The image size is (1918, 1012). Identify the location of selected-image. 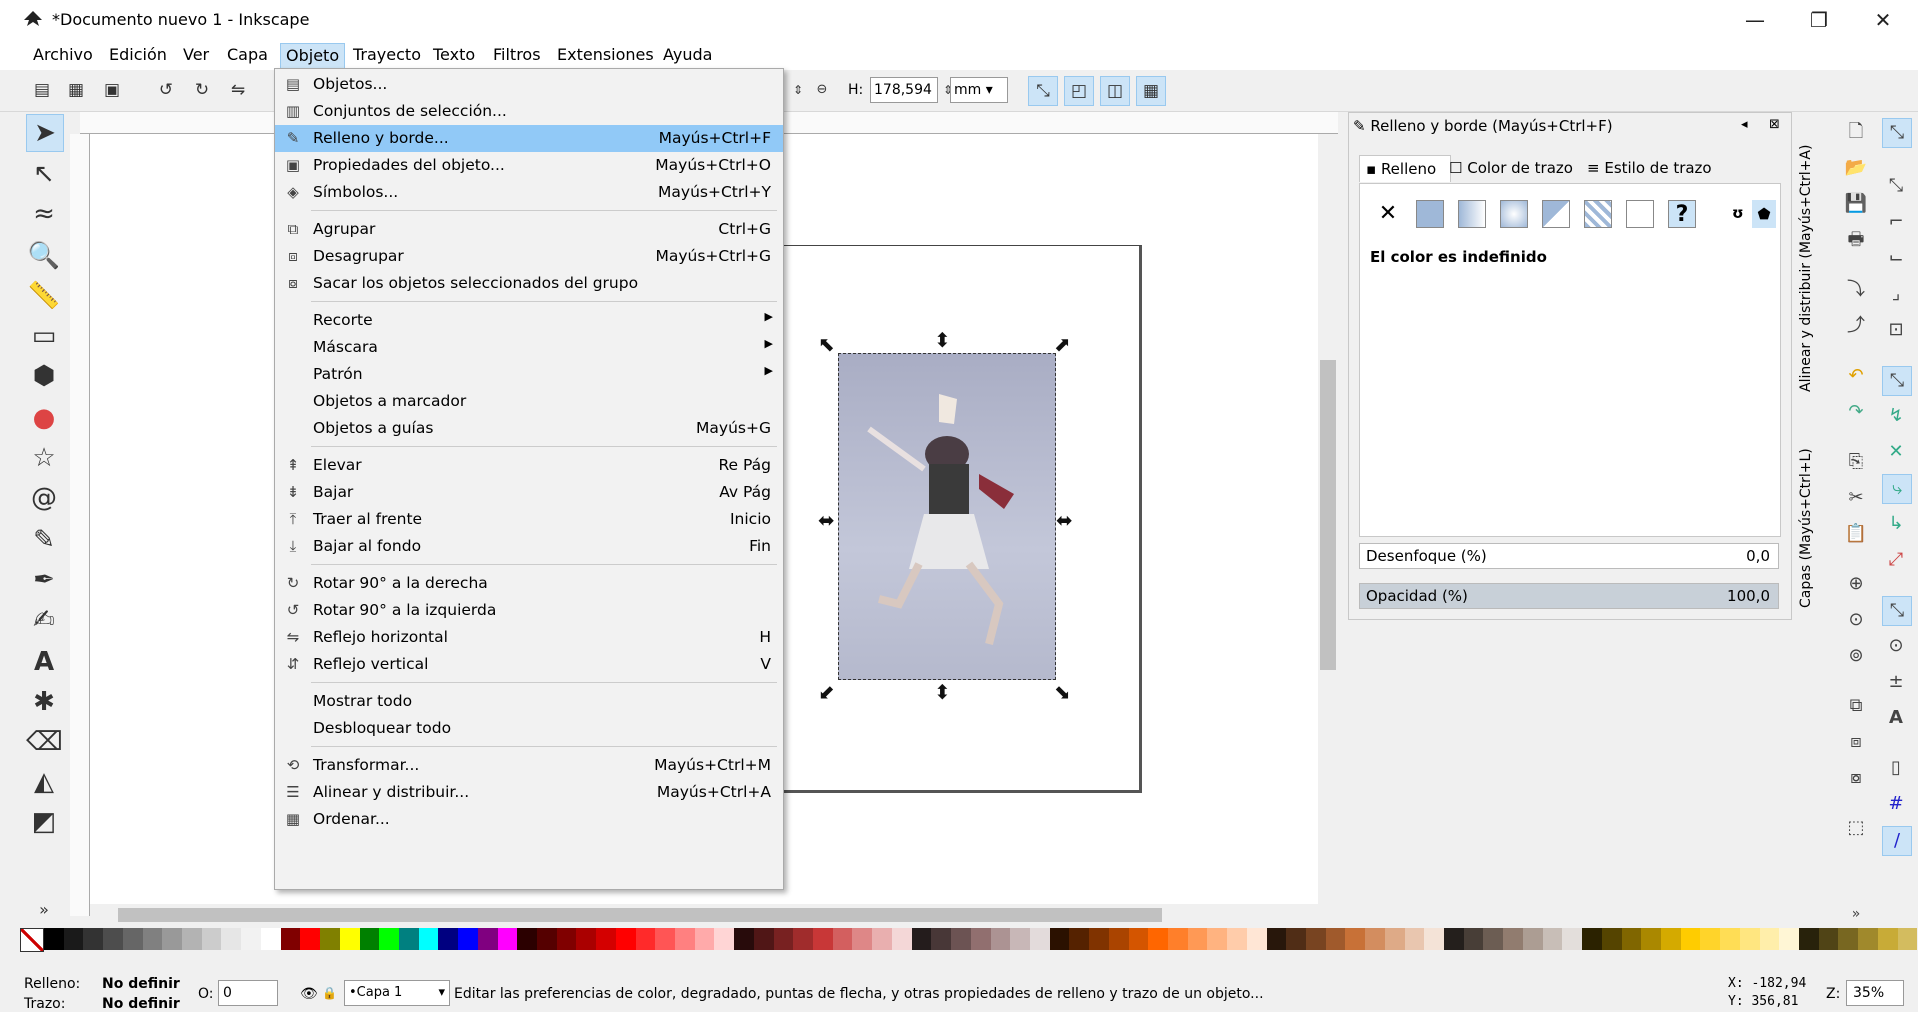
(947, 516).